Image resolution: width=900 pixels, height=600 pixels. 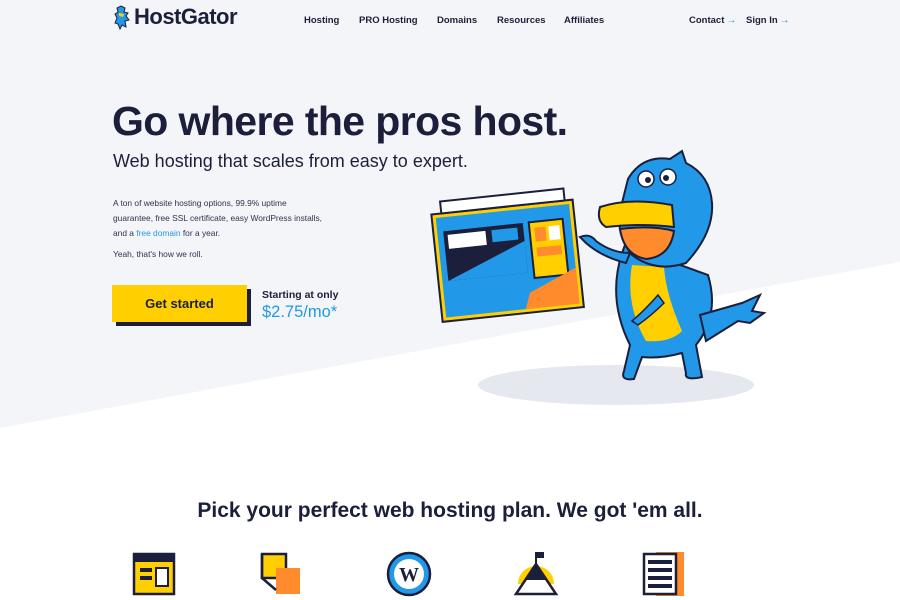 I want to click on wordpress-icon: W, so click(x=409, y=574).